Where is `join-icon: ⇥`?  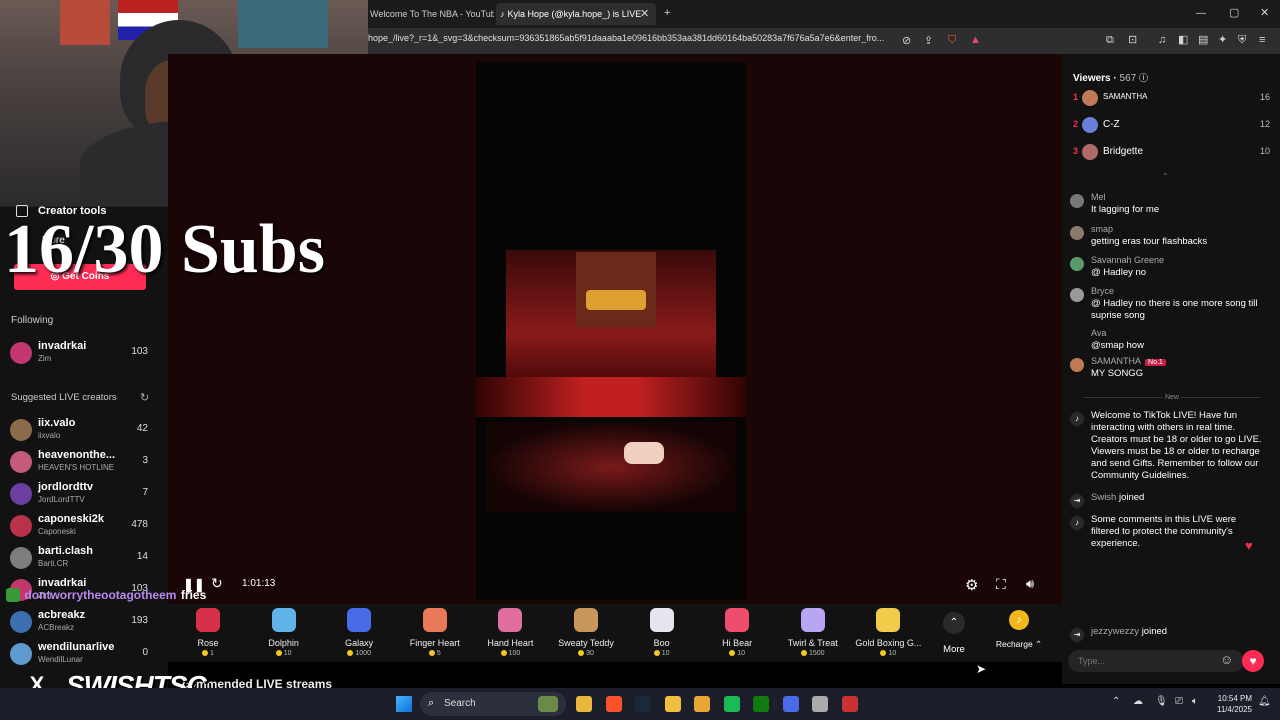
join-icon: ⇥ is located at coordinates (1077, 635).